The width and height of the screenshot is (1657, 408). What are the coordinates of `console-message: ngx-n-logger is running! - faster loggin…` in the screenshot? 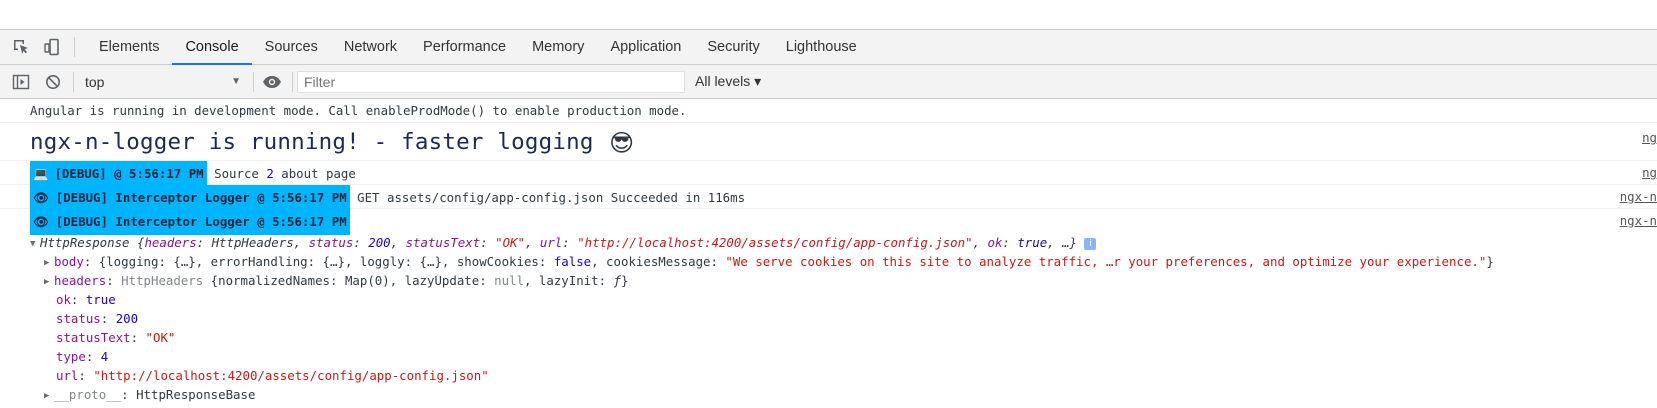 It's located at (828, 142).